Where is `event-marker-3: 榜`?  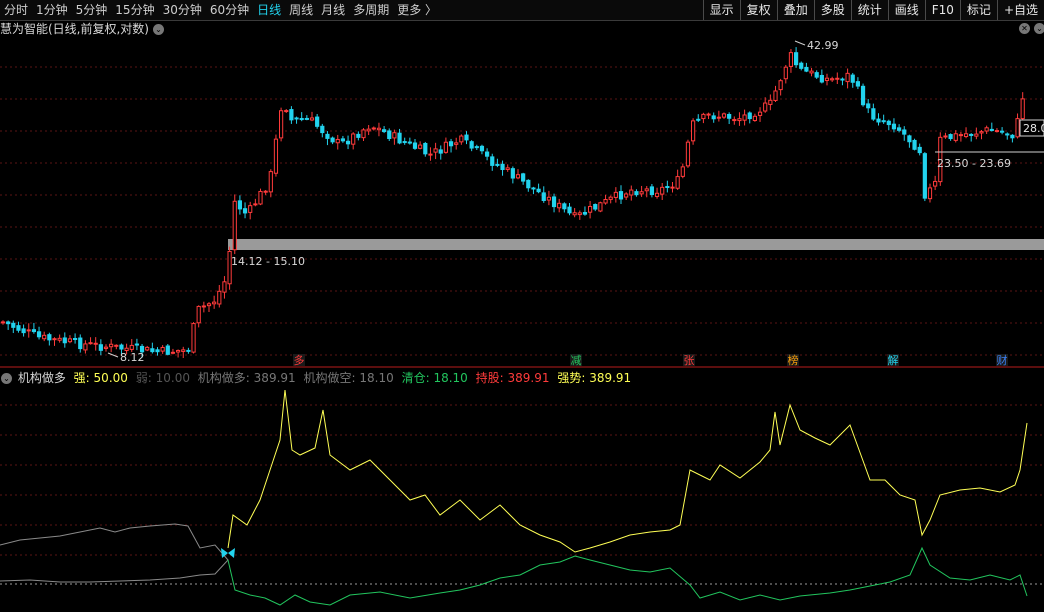
event-marker-3: 榜 is located at coordinates (793, 360).